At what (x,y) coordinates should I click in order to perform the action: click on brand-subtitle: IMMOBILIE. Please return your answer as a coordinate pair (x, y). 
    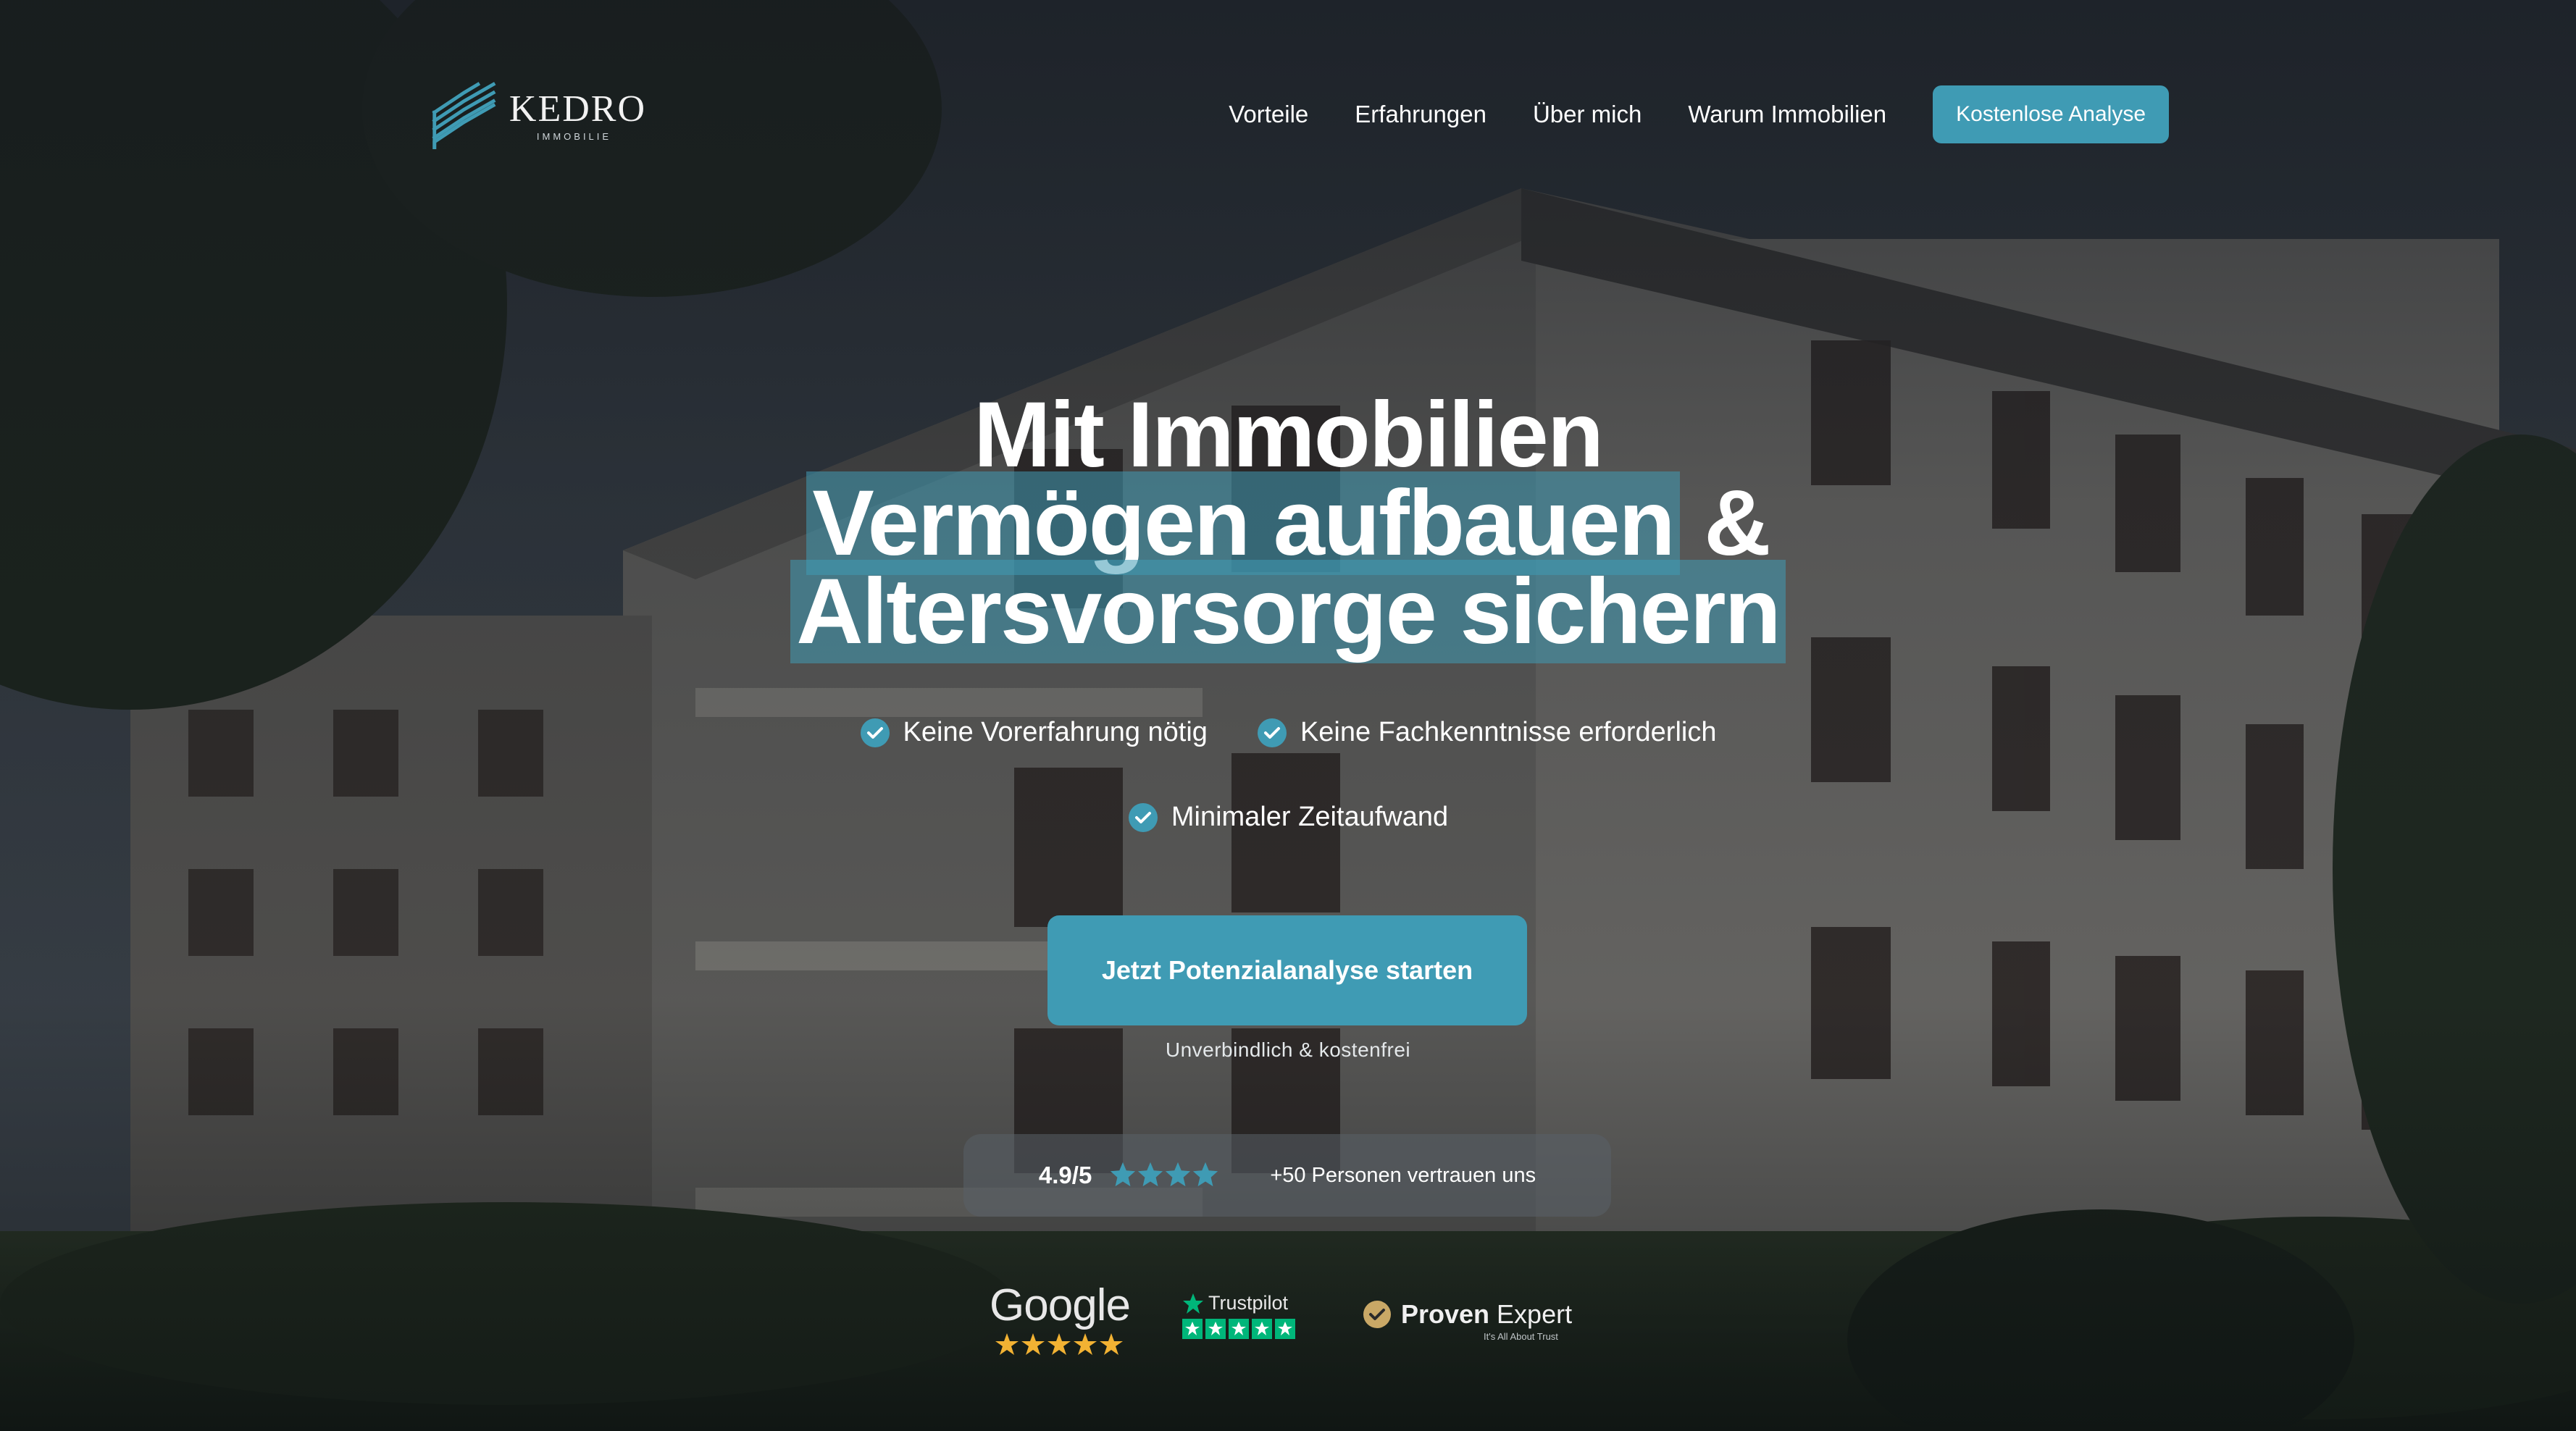
    Looking at the image, I should click on (574, 136).